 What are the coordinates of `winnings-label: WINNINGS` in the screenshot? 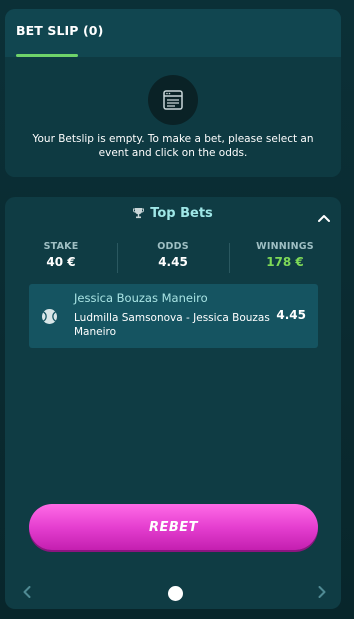 It's located at (285, 246).